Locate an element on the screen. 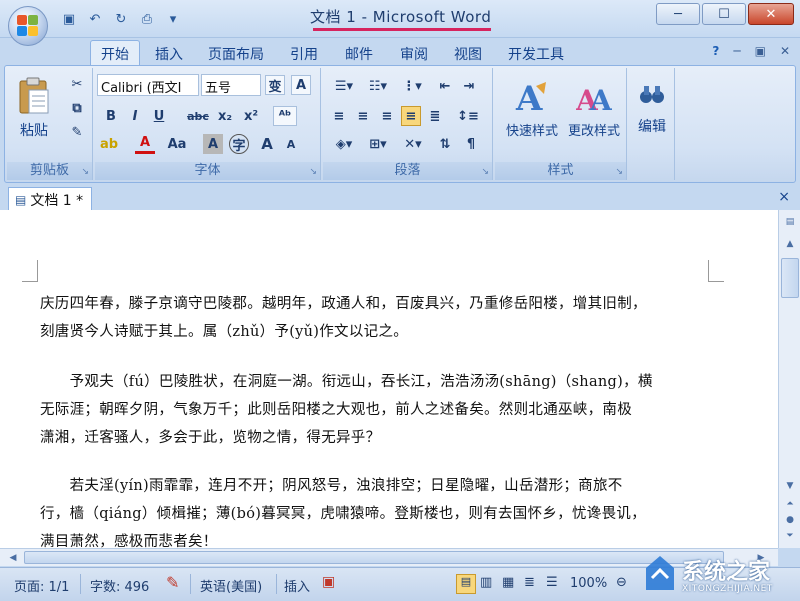 This screenshot has width=800, height=601. status-page: 页面: 1/1 is located at coordinates (41, 585).